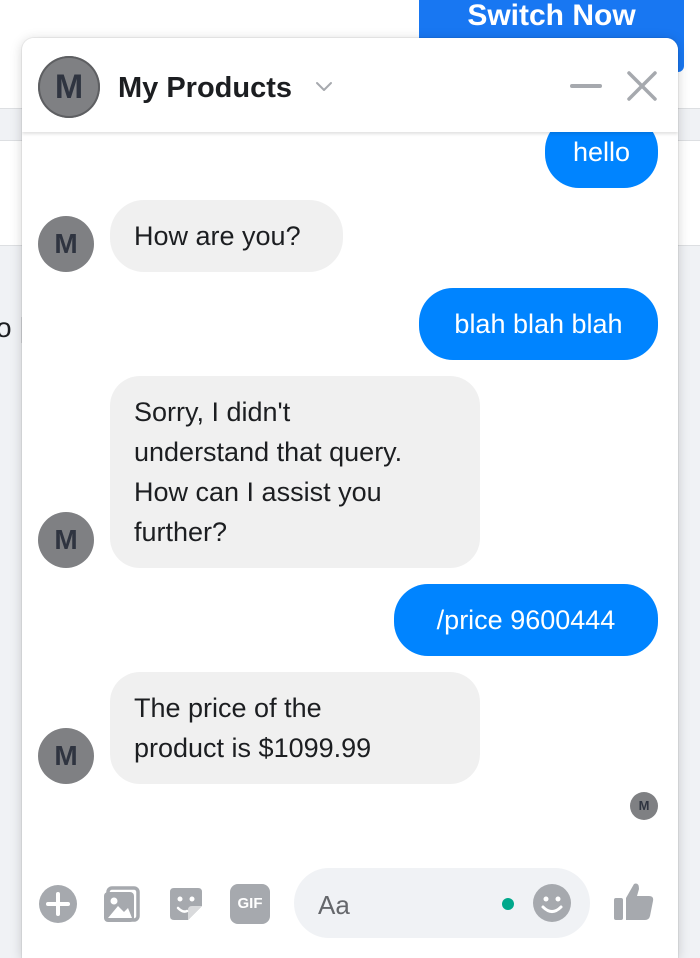 The height and width of the screenshot is (958, 700). I want to click on chat-title: My Products, so click(205, 88).